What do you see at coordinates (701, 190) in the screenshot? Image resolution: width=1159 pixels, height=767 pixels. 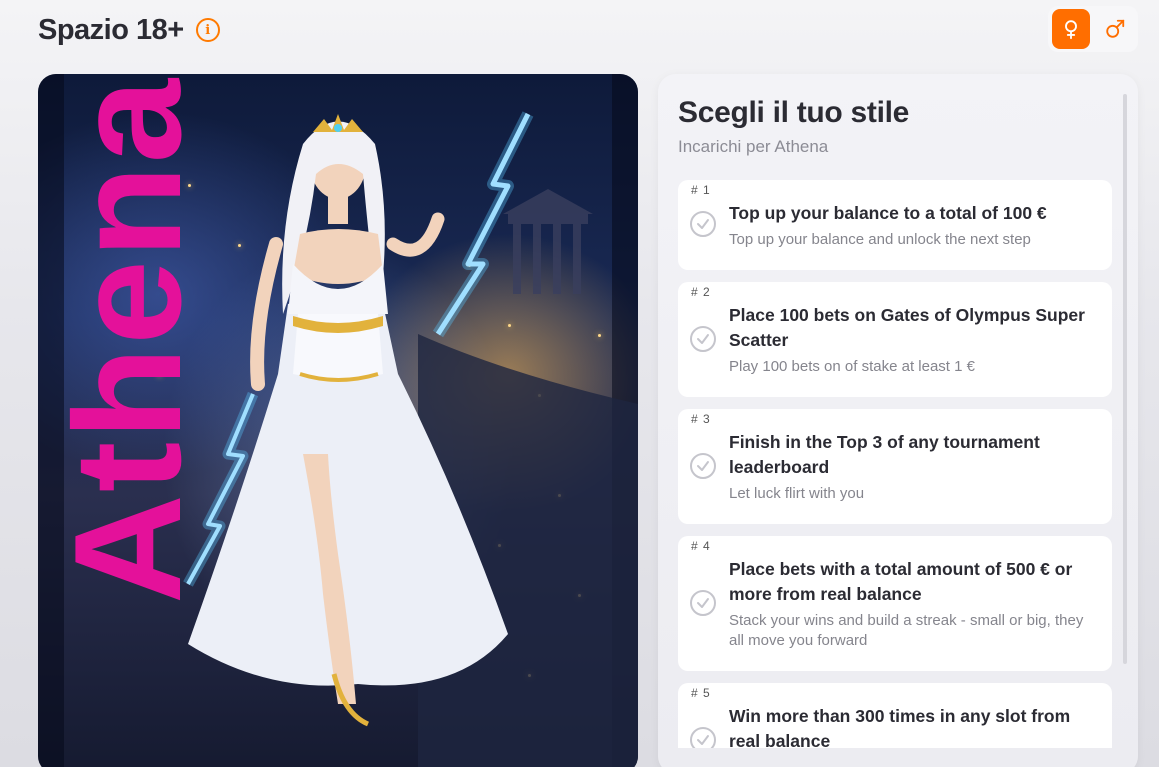 I see `task-number: # 1` at bounding box center [701, 190].